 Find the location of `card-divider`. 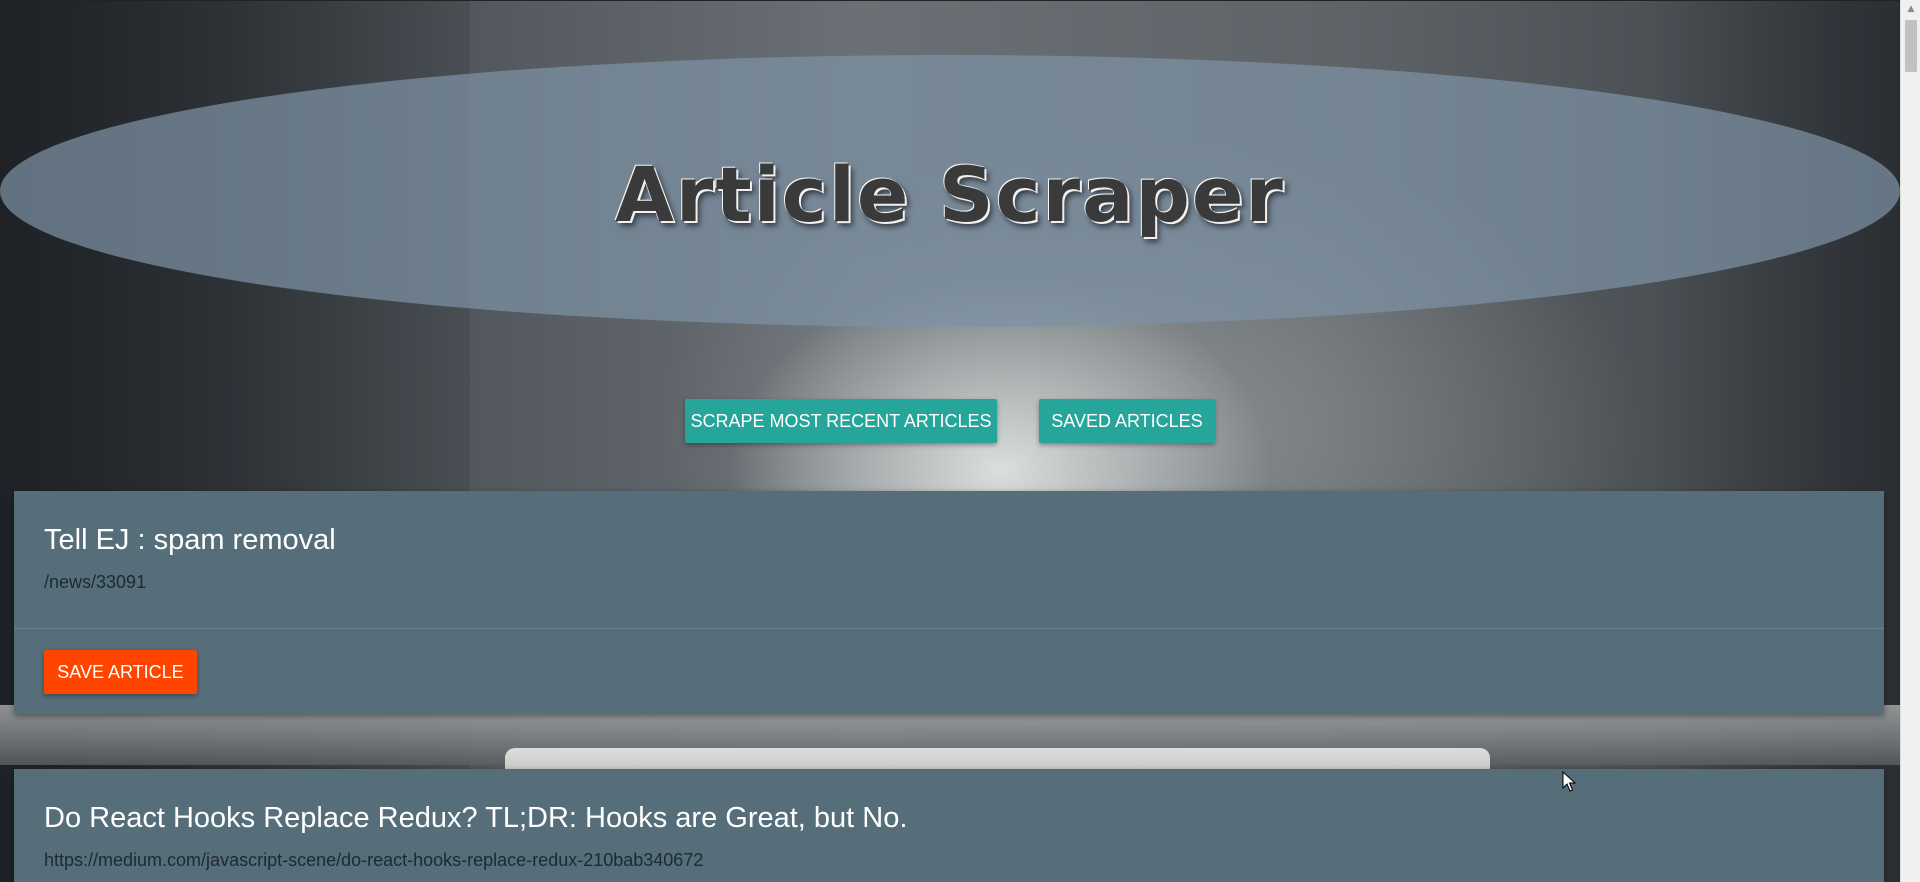

card-divider is located at coordinates (949, 628).